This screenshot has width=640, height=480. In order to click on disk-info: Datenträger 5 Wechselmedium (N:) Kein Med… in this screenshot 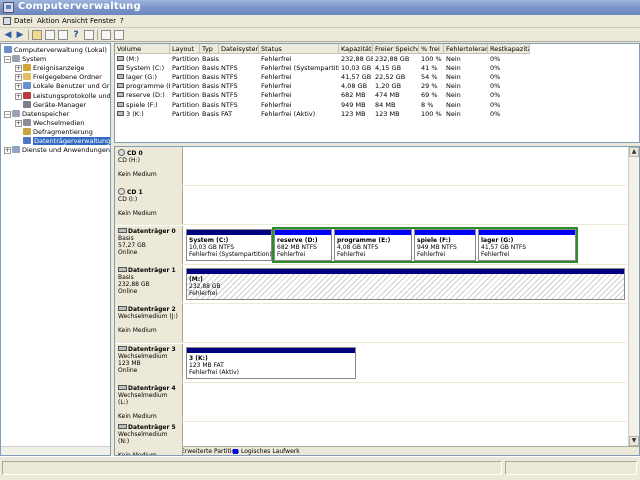, I will do `click(149, 438)`.